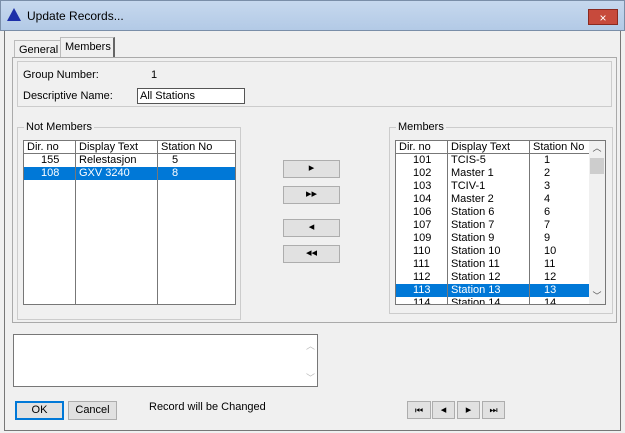 Image resolution: width=625 pixels, height=433 pixels. Describe the element at coordinates (550, 290) in the screenshot. I see `station-no-cell: 13` at that location.